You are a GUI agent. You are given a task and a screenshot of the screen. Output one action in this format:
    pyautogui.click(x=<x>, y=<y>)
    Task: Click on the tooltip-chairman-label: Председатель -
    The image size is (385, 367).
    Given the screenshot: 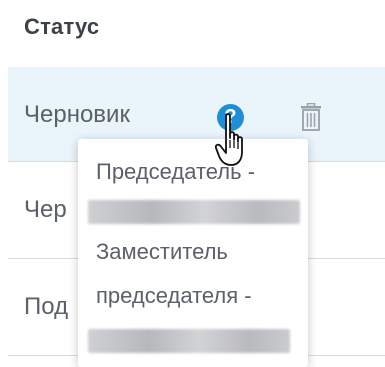 What is the action you would take?
    pyautogui.click(x=176, y=171)
    